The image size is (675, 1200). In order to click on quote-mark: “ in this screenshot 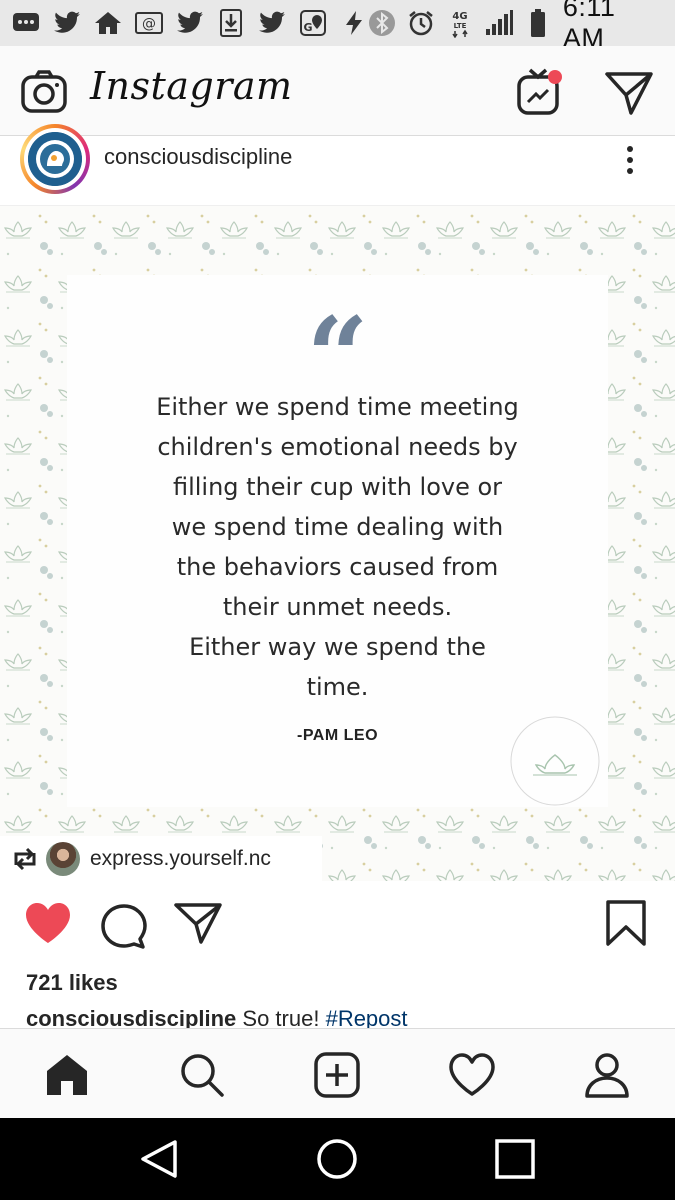, I will do `click(337, 343)`.